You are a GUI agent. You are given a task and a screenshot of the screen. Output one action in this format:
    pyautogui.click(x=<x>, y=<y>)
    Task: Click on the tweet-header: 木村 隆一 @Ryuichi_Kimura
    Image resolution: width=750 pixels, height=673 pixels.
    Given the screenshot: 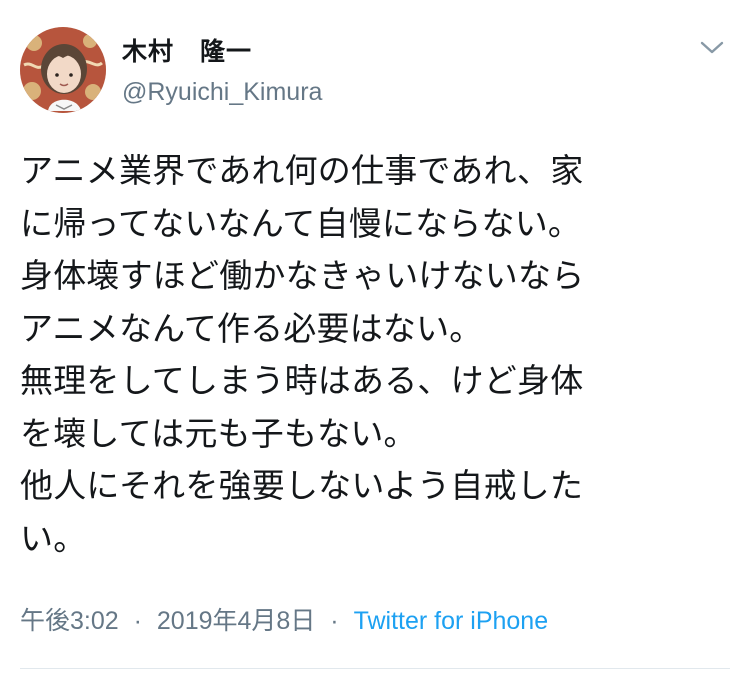 What is the action you would take?
    pyautogui.click(x=375, y=72)
    